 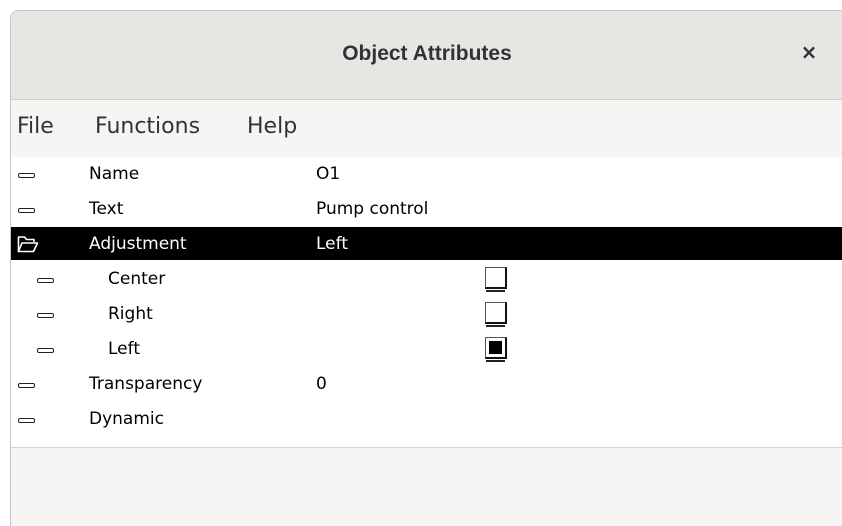 What do you see at coordinates (114, 174) in the screenshot?
I see `attribute-label: Name` at bounding box center [114, 174].